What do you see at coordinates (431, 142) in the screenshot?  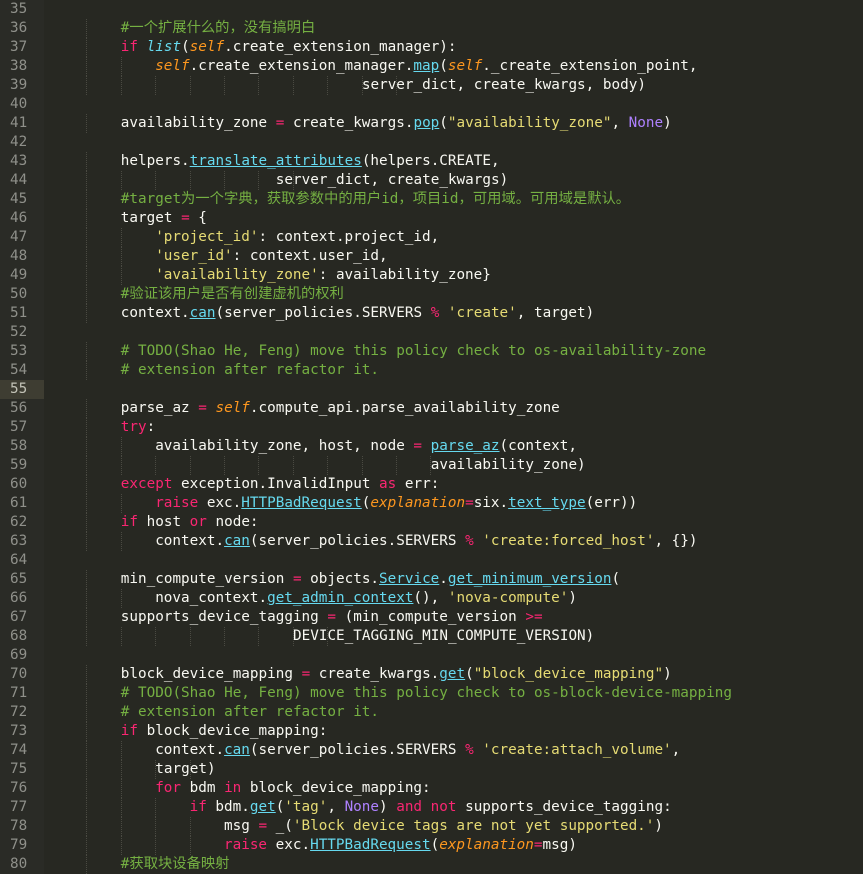 I see `code-line: 42` at bounding box center [431, 142].